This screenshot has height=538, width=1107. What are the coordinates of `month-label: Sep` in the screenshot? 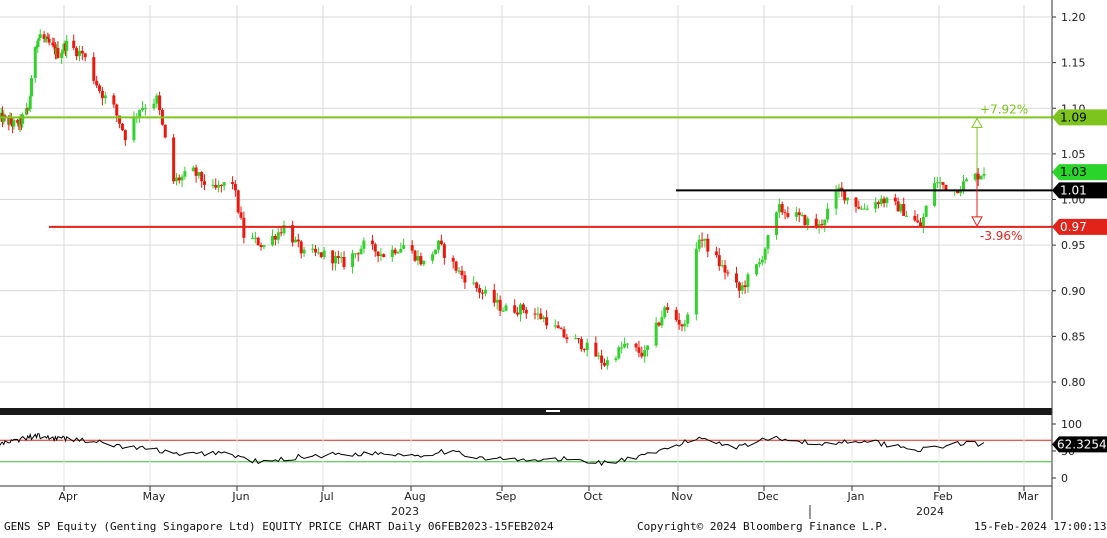 It's located at (506, 496).